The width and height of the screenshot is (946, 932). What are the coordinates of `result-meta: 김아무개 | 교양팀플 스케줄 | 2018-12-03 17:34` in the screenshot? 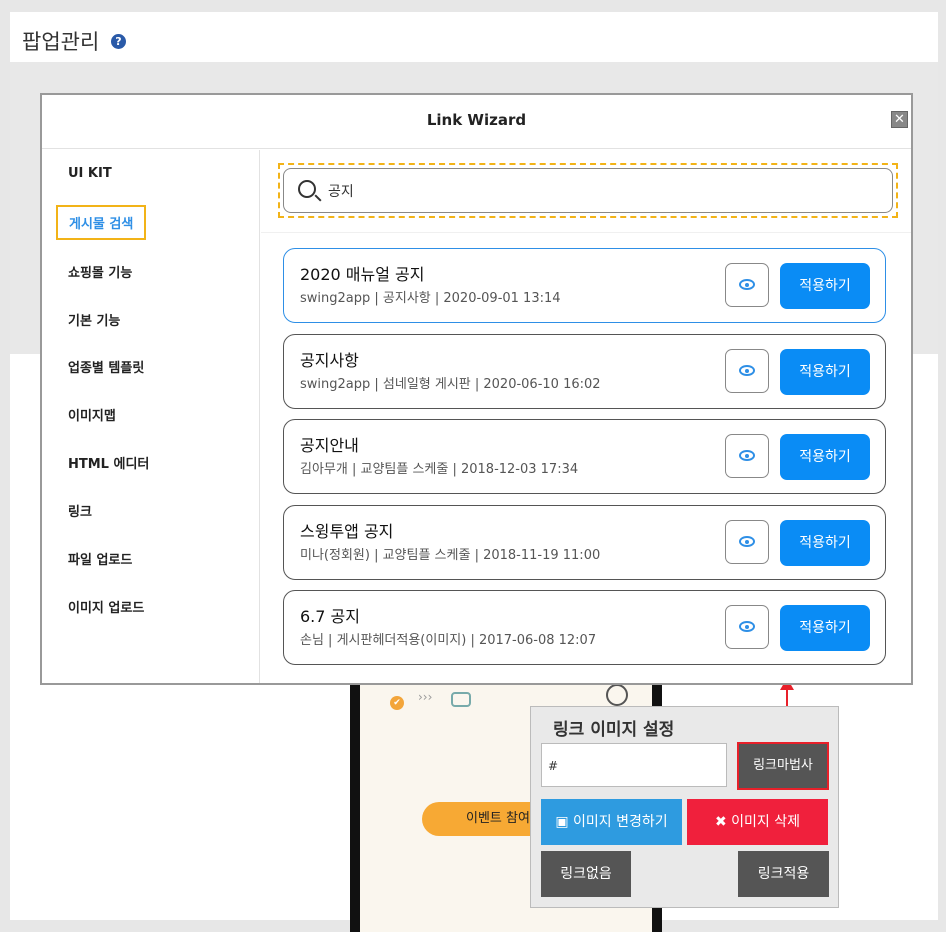 It's located at (439, 469).